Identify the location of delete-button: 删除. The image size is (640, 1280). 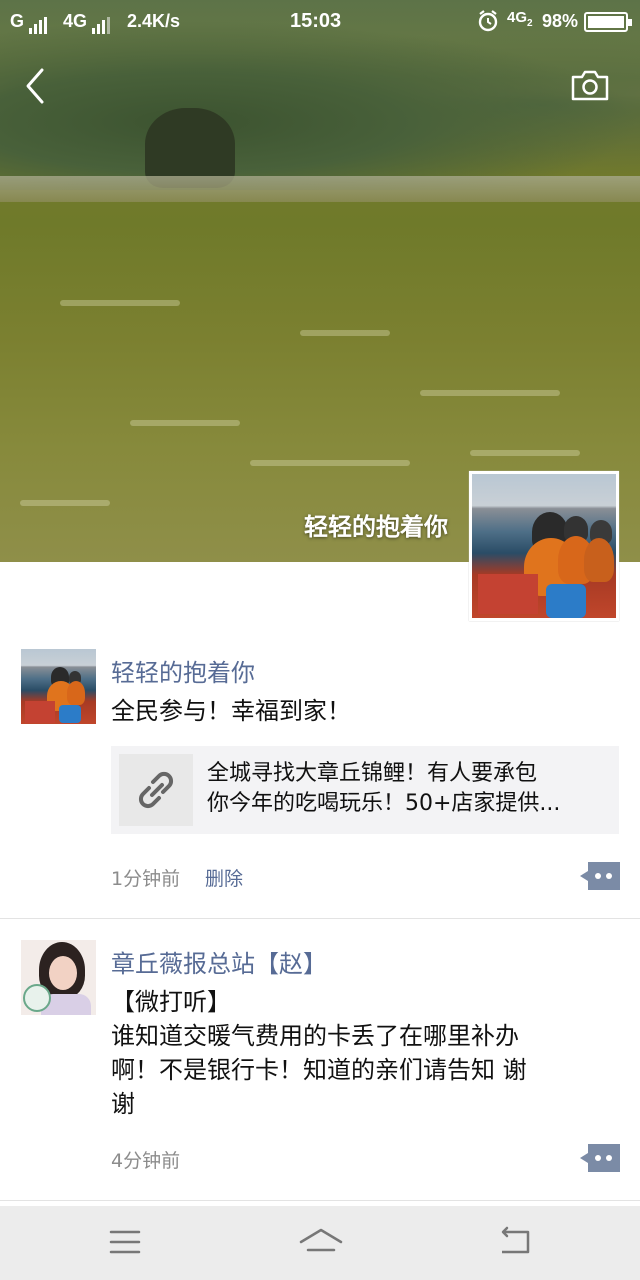
(224, 877).